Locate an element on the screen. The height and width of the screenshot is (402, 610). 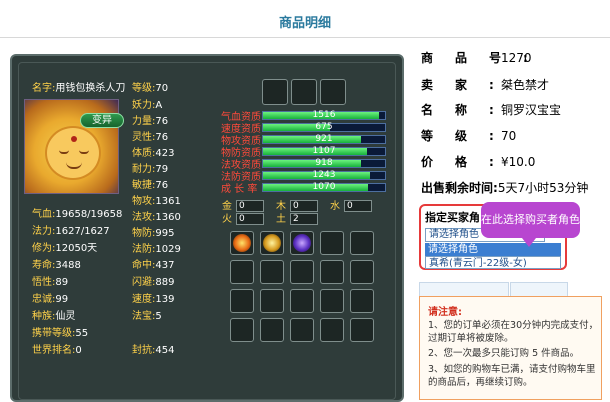
stat-value: 5 is located at coordinates (158, 316).